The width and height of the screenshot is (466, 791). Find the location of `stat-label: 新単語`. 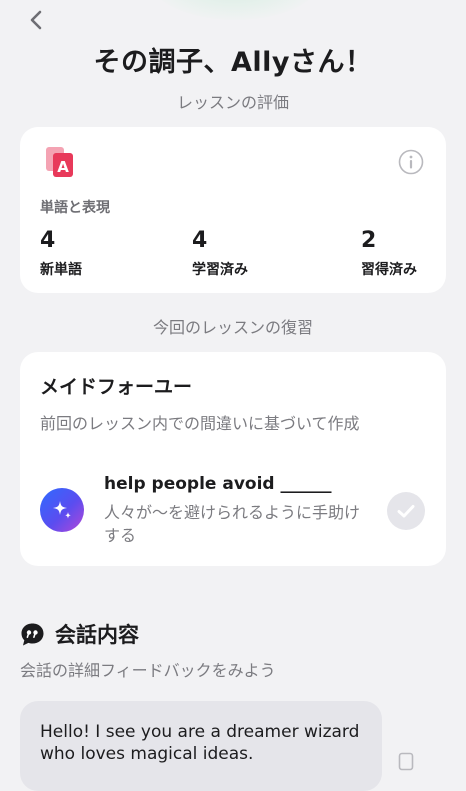

stat-label: 新単語 is located at coordinates (61, 270).